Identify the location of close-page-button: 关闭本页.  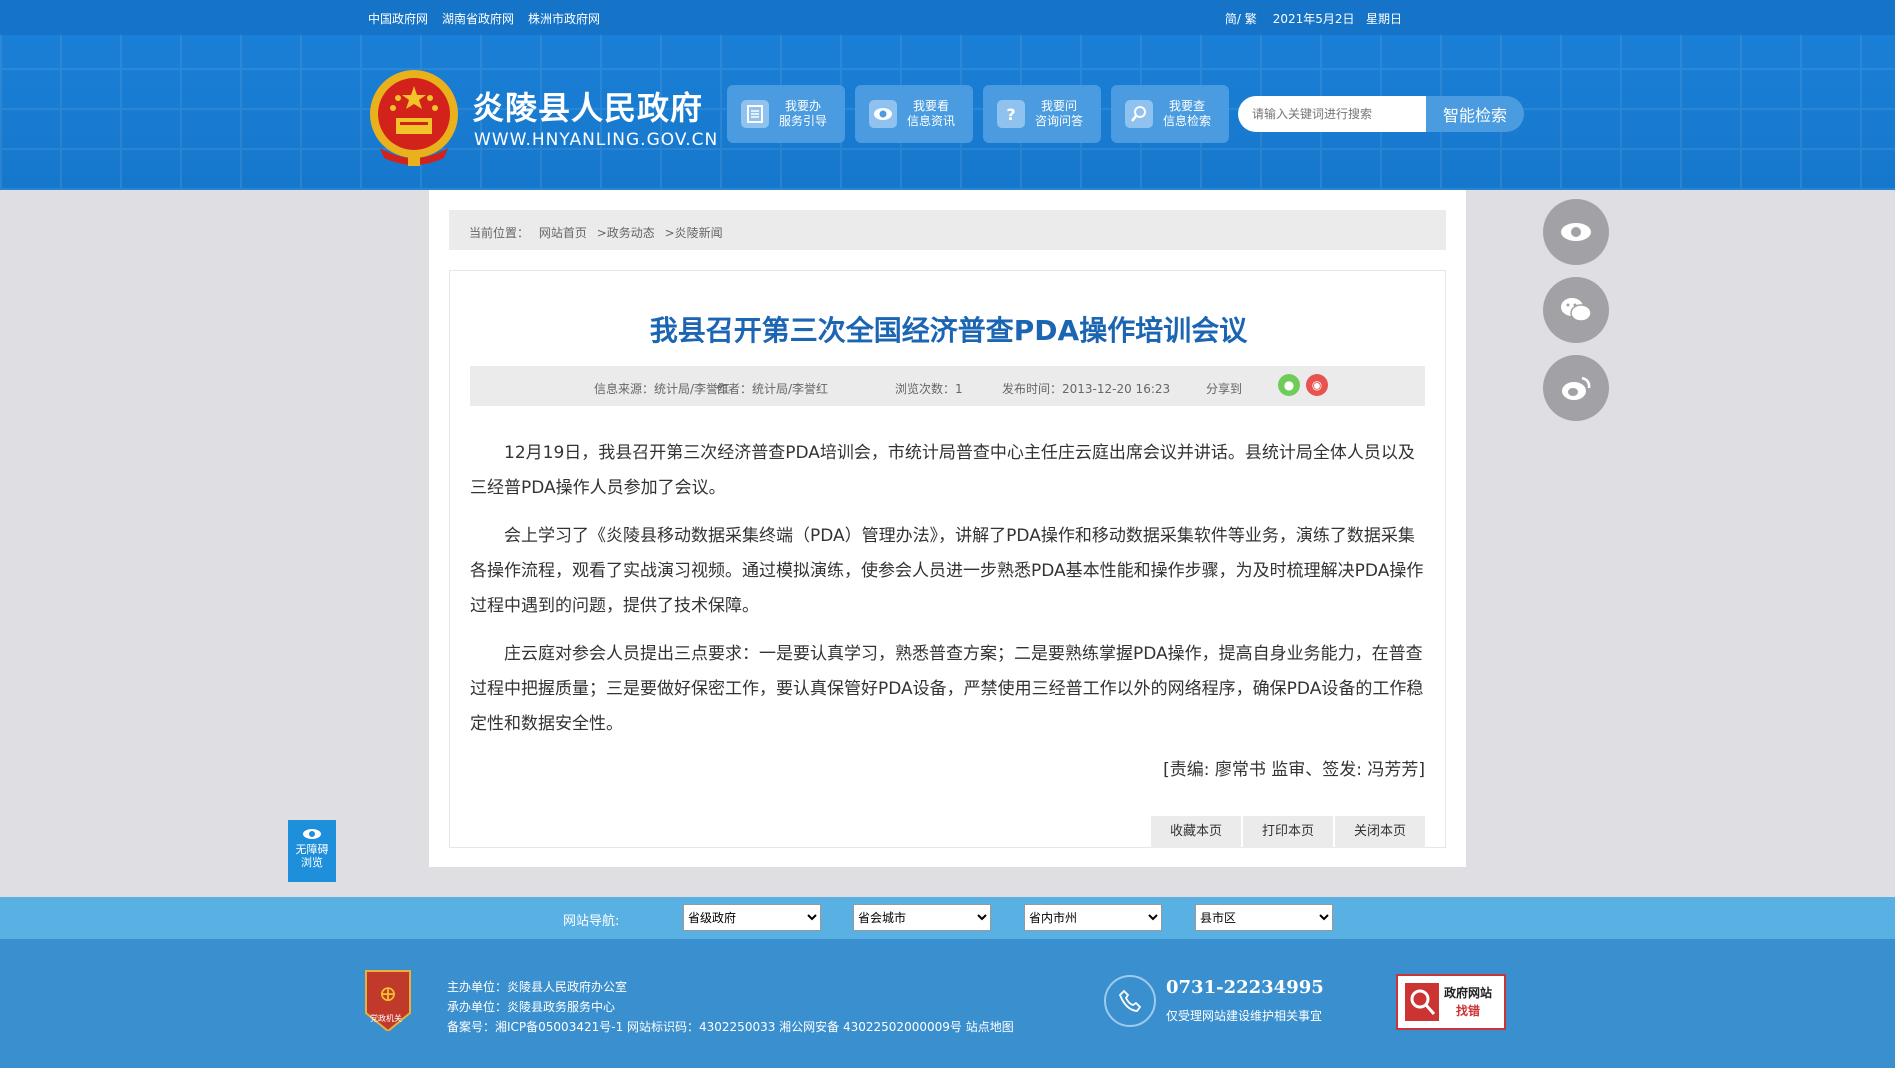
(1380, 832).